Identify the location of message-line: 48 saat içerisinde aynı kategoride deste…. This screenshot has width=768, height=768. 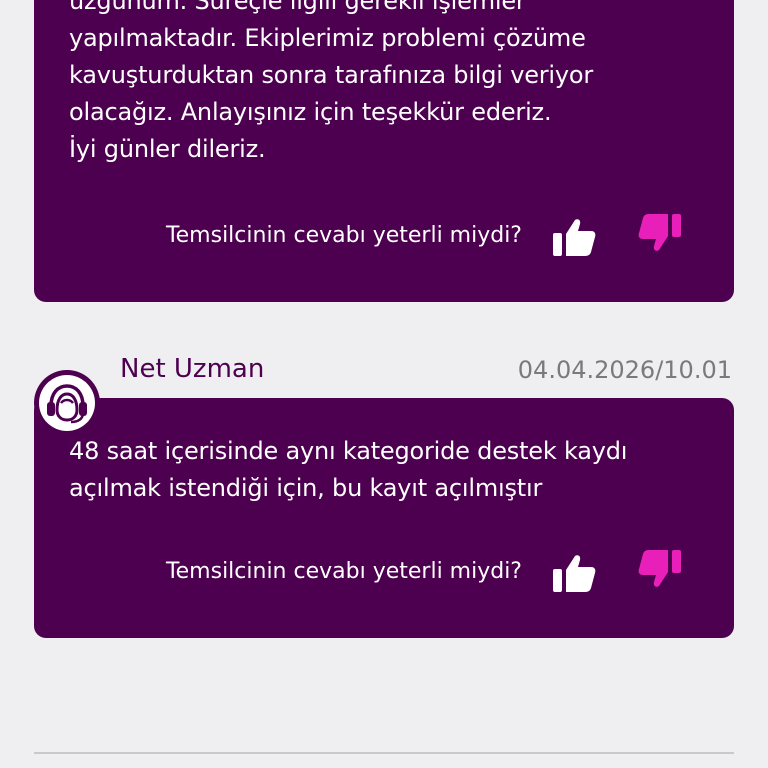
(348, 451).